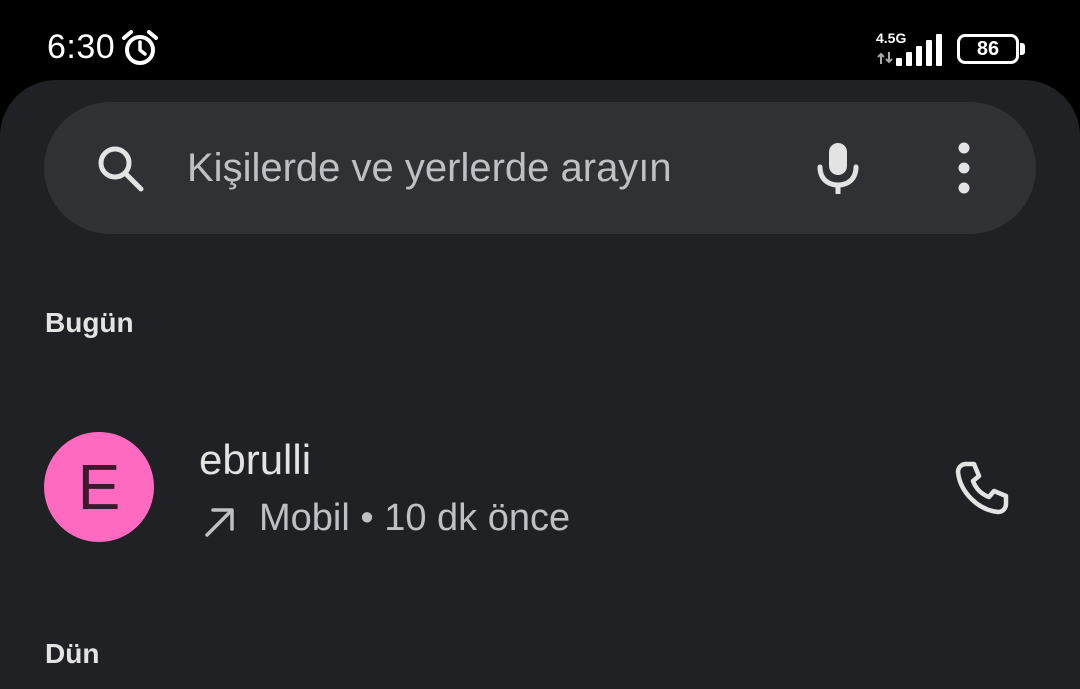 This screenshot has height=689, width=1080. Describe the element at coordinates (885, 58) in the screenshot. I see `data-arrows-icon` at that location.